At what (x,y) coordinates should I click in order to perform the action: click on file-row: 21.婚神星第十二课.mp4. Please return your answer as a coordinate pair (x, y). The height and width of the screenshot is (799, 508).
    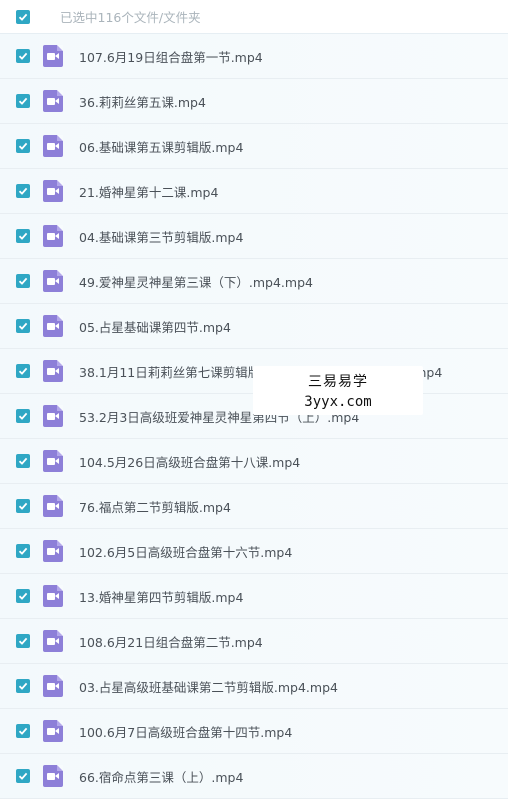
    Looking at the image, I should click on (254, 191).